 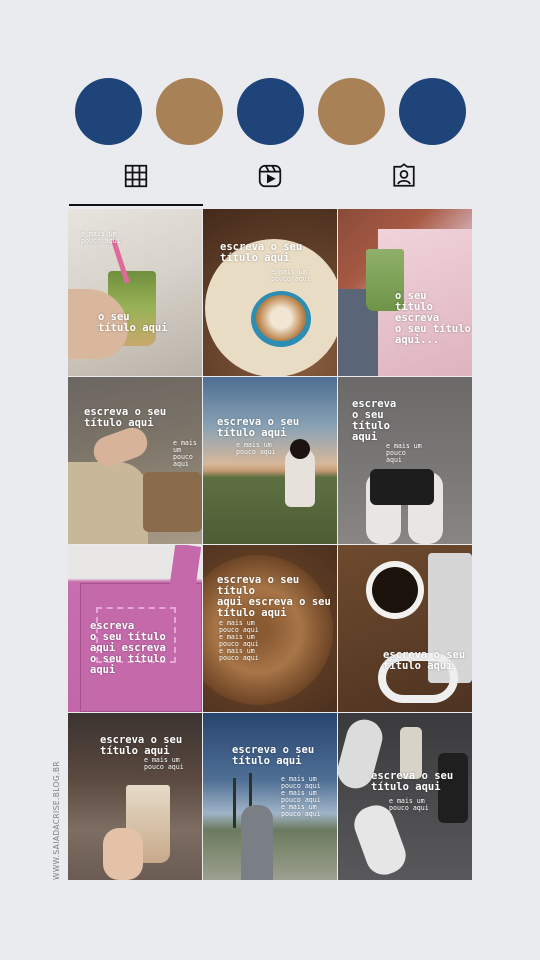 What do you see at coordinates (300, 449) in the screenshot?
I see `person-hair` at bounding box center [300, 449].